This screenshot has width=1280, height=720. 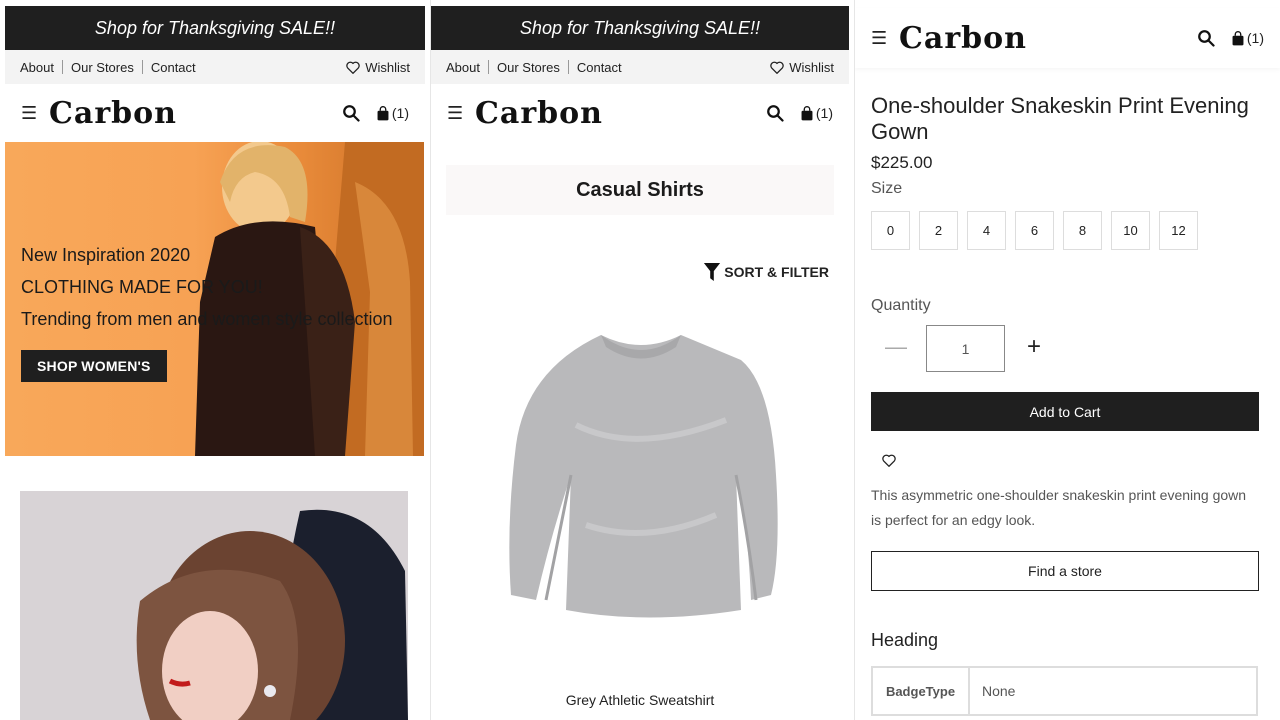 I want to click on sort-filter-button: SORT & FILTER, so click(x=766, y=272).